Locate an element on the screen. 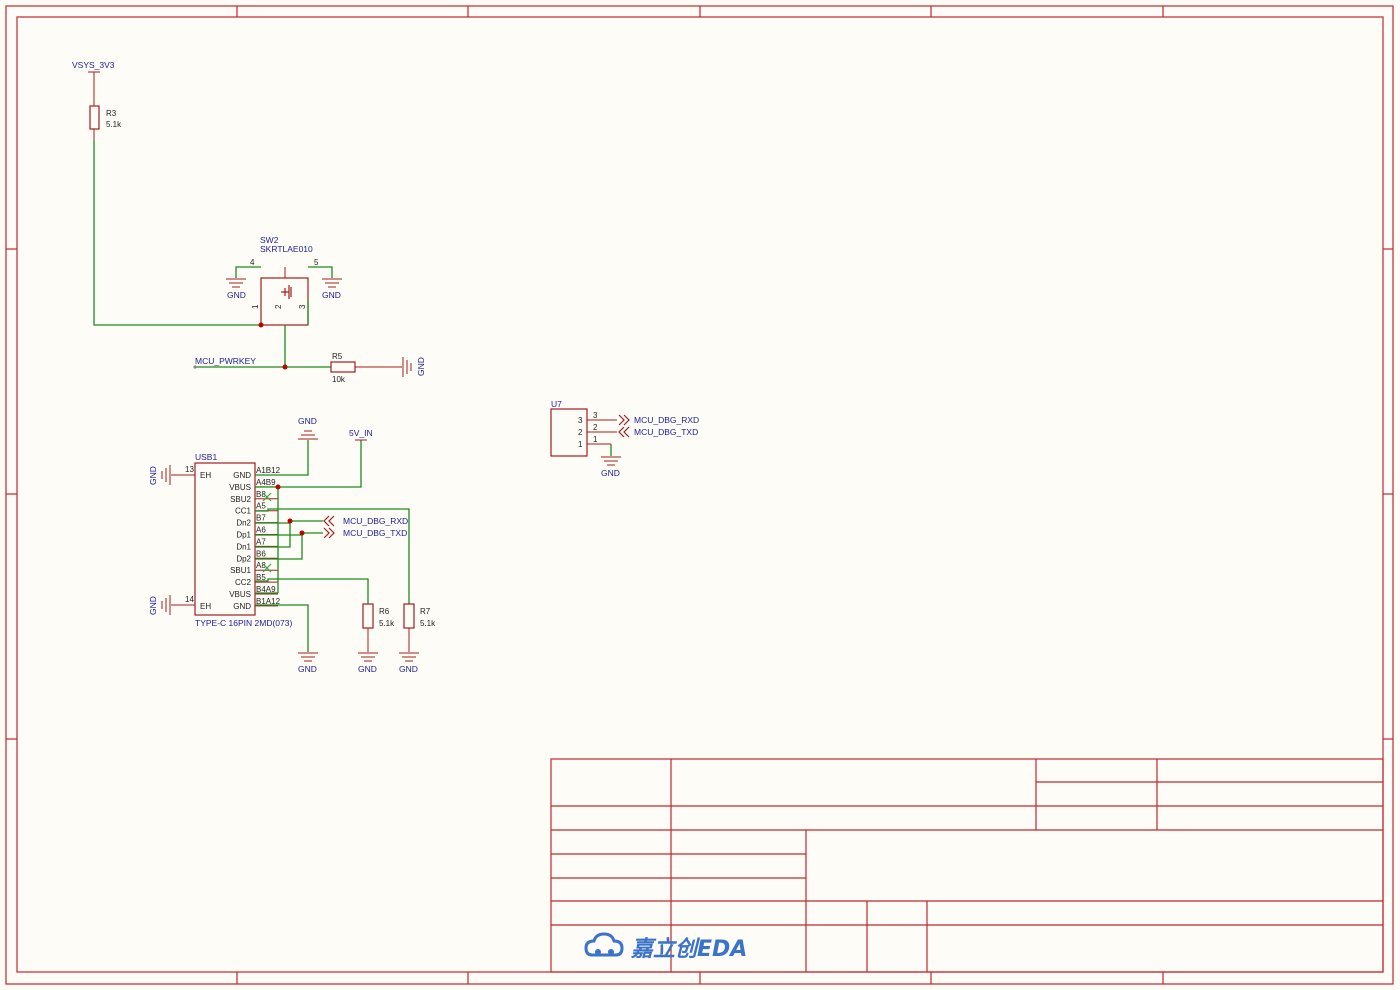 The height and width of the screenshot is (990, 1400). u7-inner-pin-1: 1 is located at coordinates (580, 444).